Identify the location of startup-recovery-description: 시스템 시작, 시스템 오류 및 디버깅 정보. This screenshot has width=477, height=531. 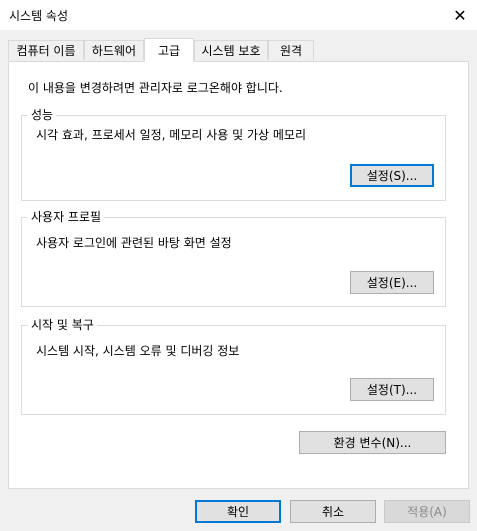
(138, 351).